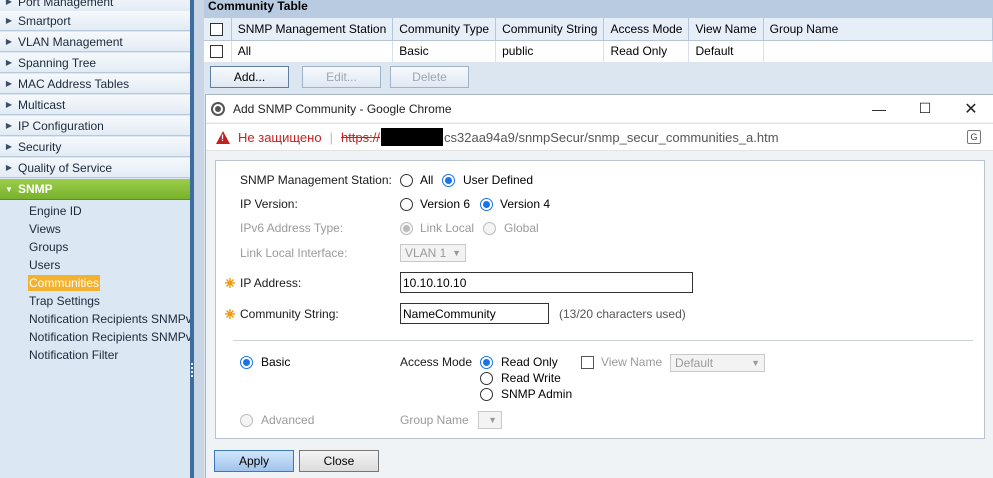  I want to click on ipv6-global-radio, so click(489, 228).